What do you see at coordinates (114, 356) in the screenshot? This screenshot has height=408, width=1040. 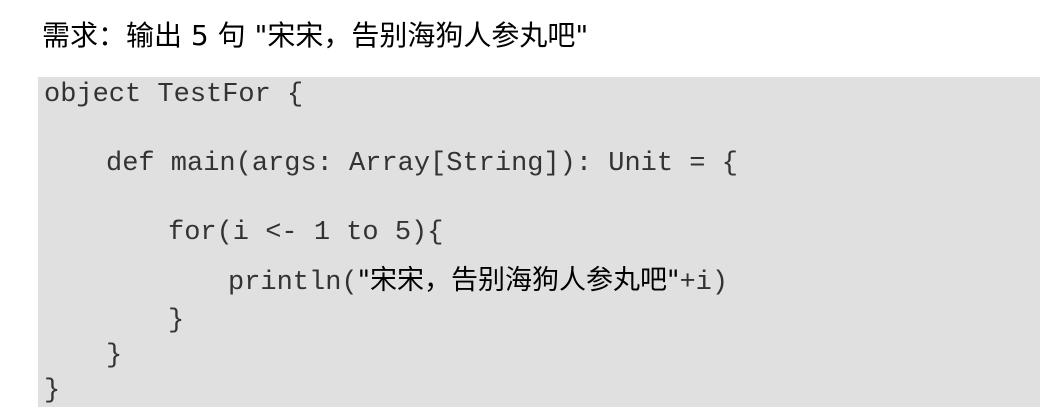 I see `code-line-close-main: }` at bounding box center [114, 356].